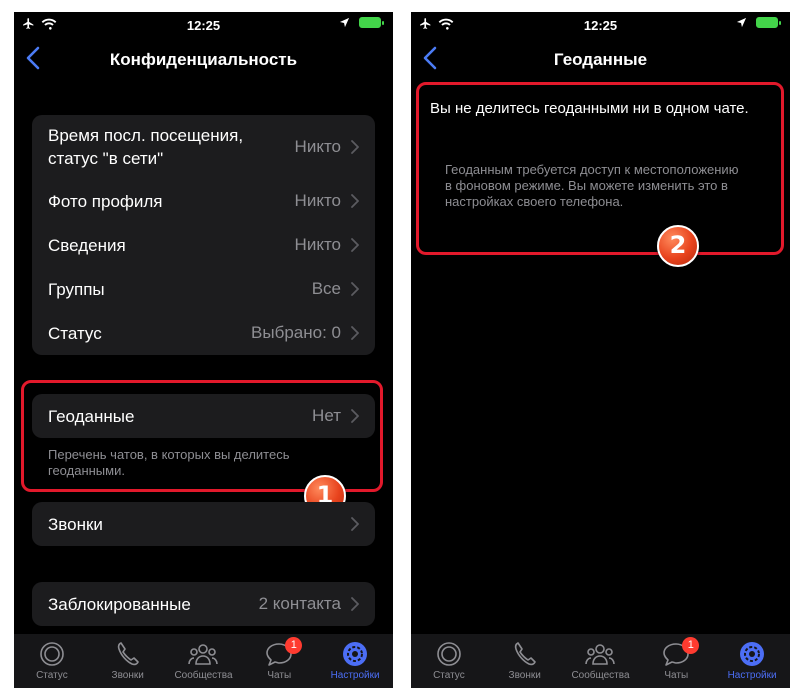 The image size is (804, 700). What do you see at coordinates (326, 288) in the screenshot?
I see `row-value: Все` at bounding box center [326, 288].